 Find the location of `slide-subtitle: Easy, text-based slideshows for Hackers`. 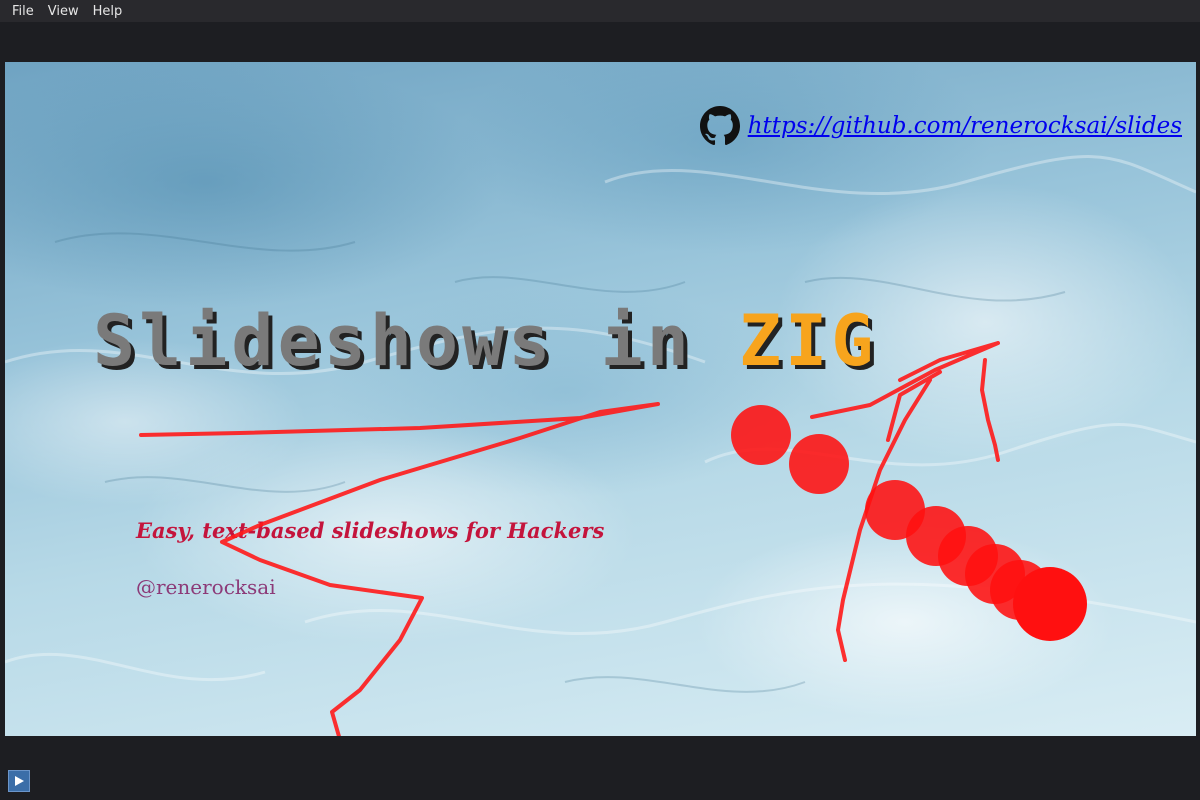

slide-subtitle: Easy, text-based slideshows for Hackers is located at coordinates (370, 530).